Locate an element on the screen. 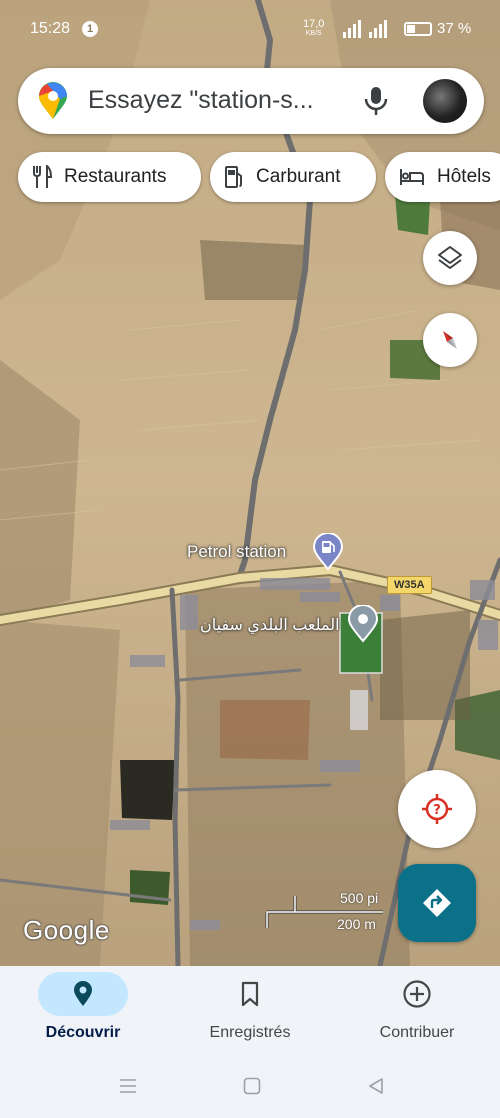 The image size is (500, 1118). layers-icon is located at coordinates (450, 257).